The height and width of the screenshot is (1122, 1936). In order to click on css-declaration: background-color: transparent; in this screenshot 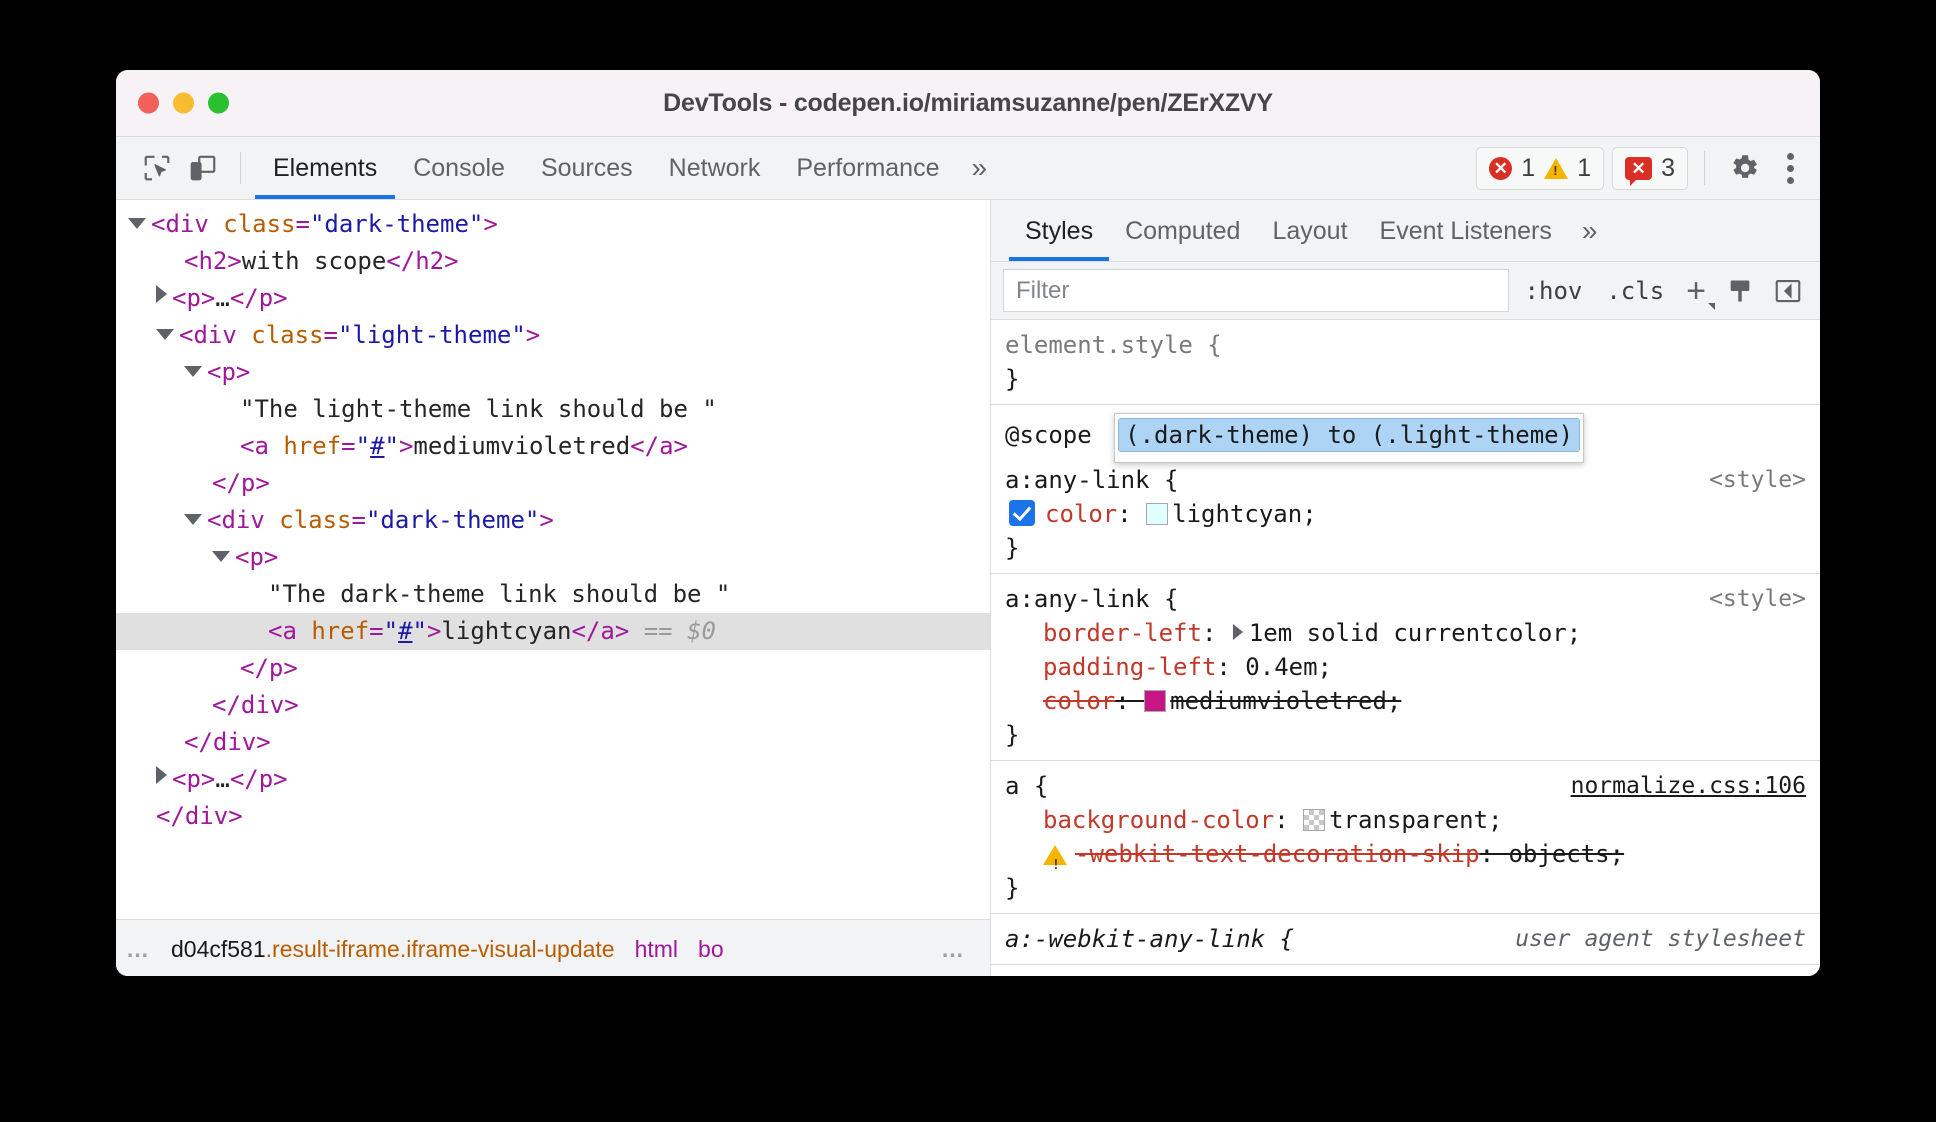, I will do `click(1412, 820)`.